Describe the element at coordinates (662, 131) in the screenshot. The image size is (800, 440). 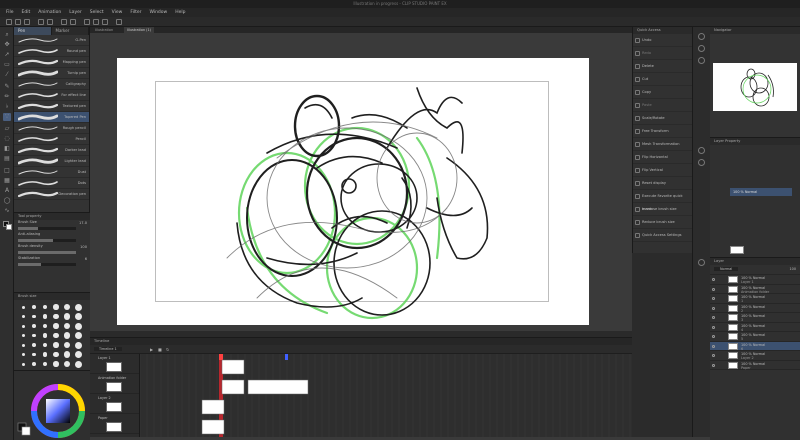
I see `quick-access-item: Free Transform` at that location.